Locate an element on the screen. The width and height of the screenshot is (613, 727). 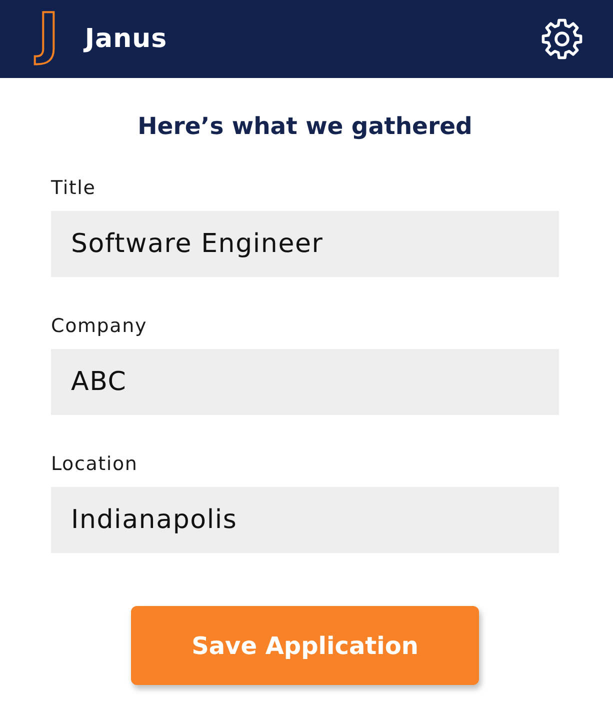
field-label: Location is located at coordinates (94, 464).